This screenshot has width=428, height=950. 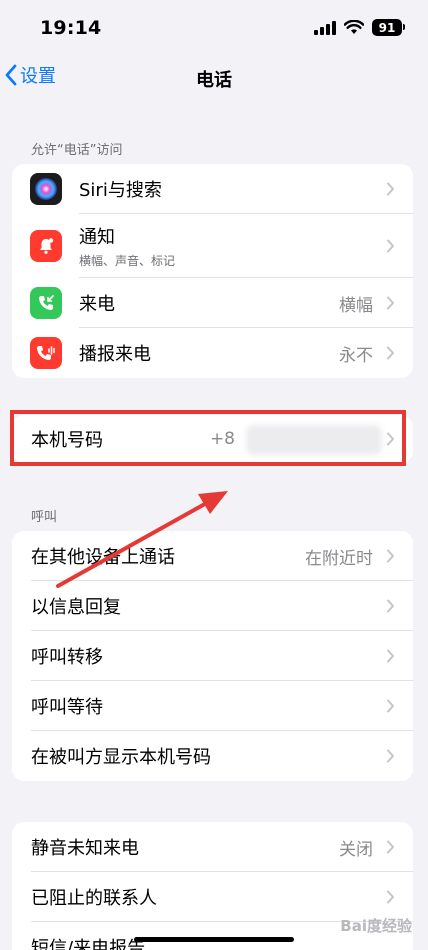 I want to click on navigation-bar: 设置 电话, so click(x=214, y=78).